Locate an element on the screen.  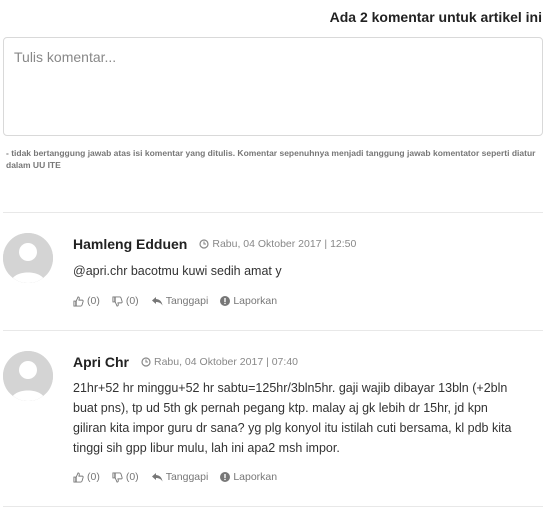
comment-date: Rabu, 04 Oktober 2017 | 07:40 is located at coordinates (219, 362).